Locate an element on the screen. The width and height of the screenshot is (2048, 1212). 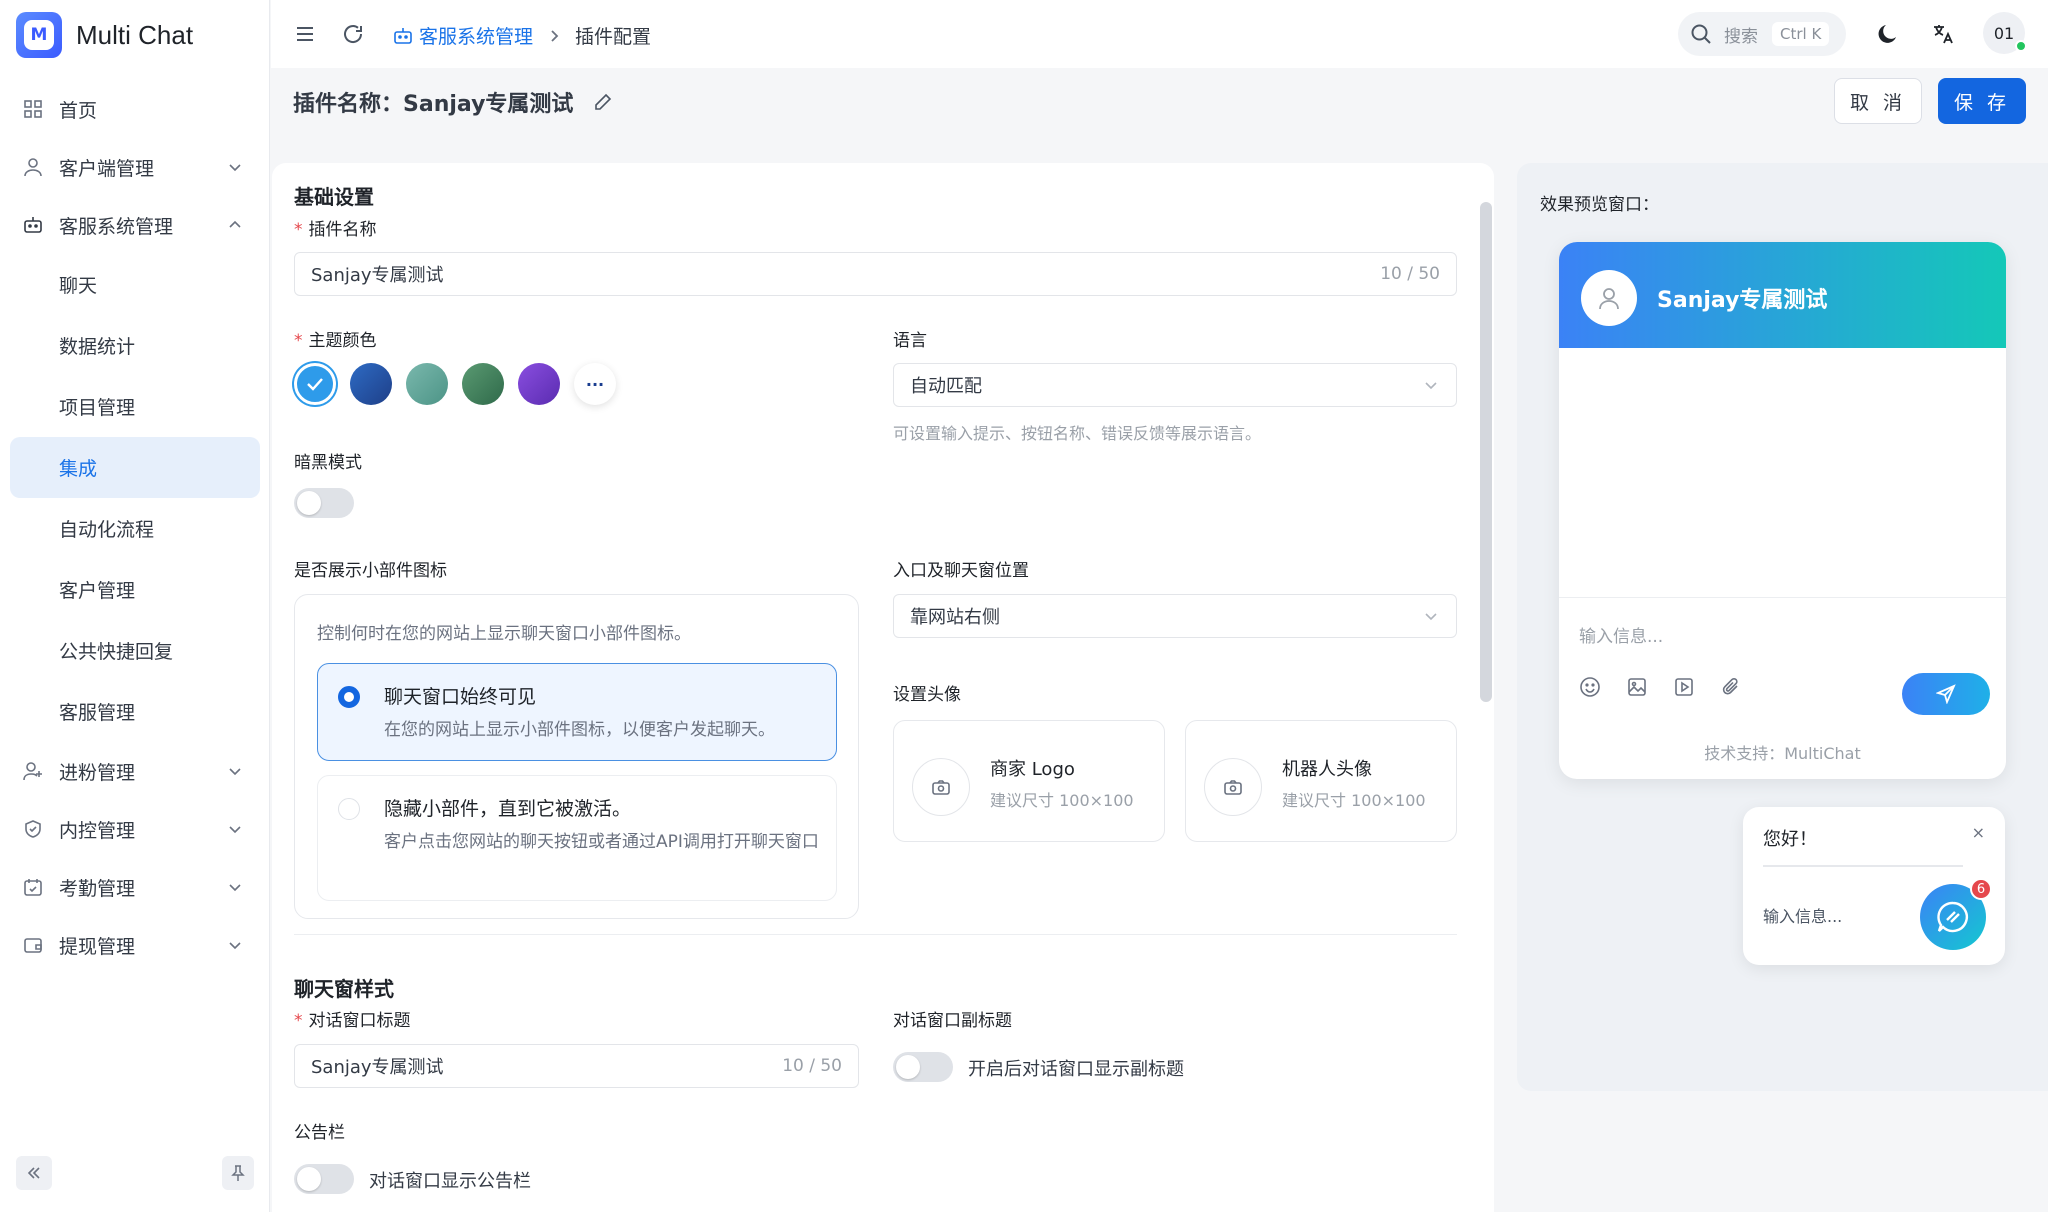
breadcrumb-label: 客服系统管理 is located at coordinates (476, 37).